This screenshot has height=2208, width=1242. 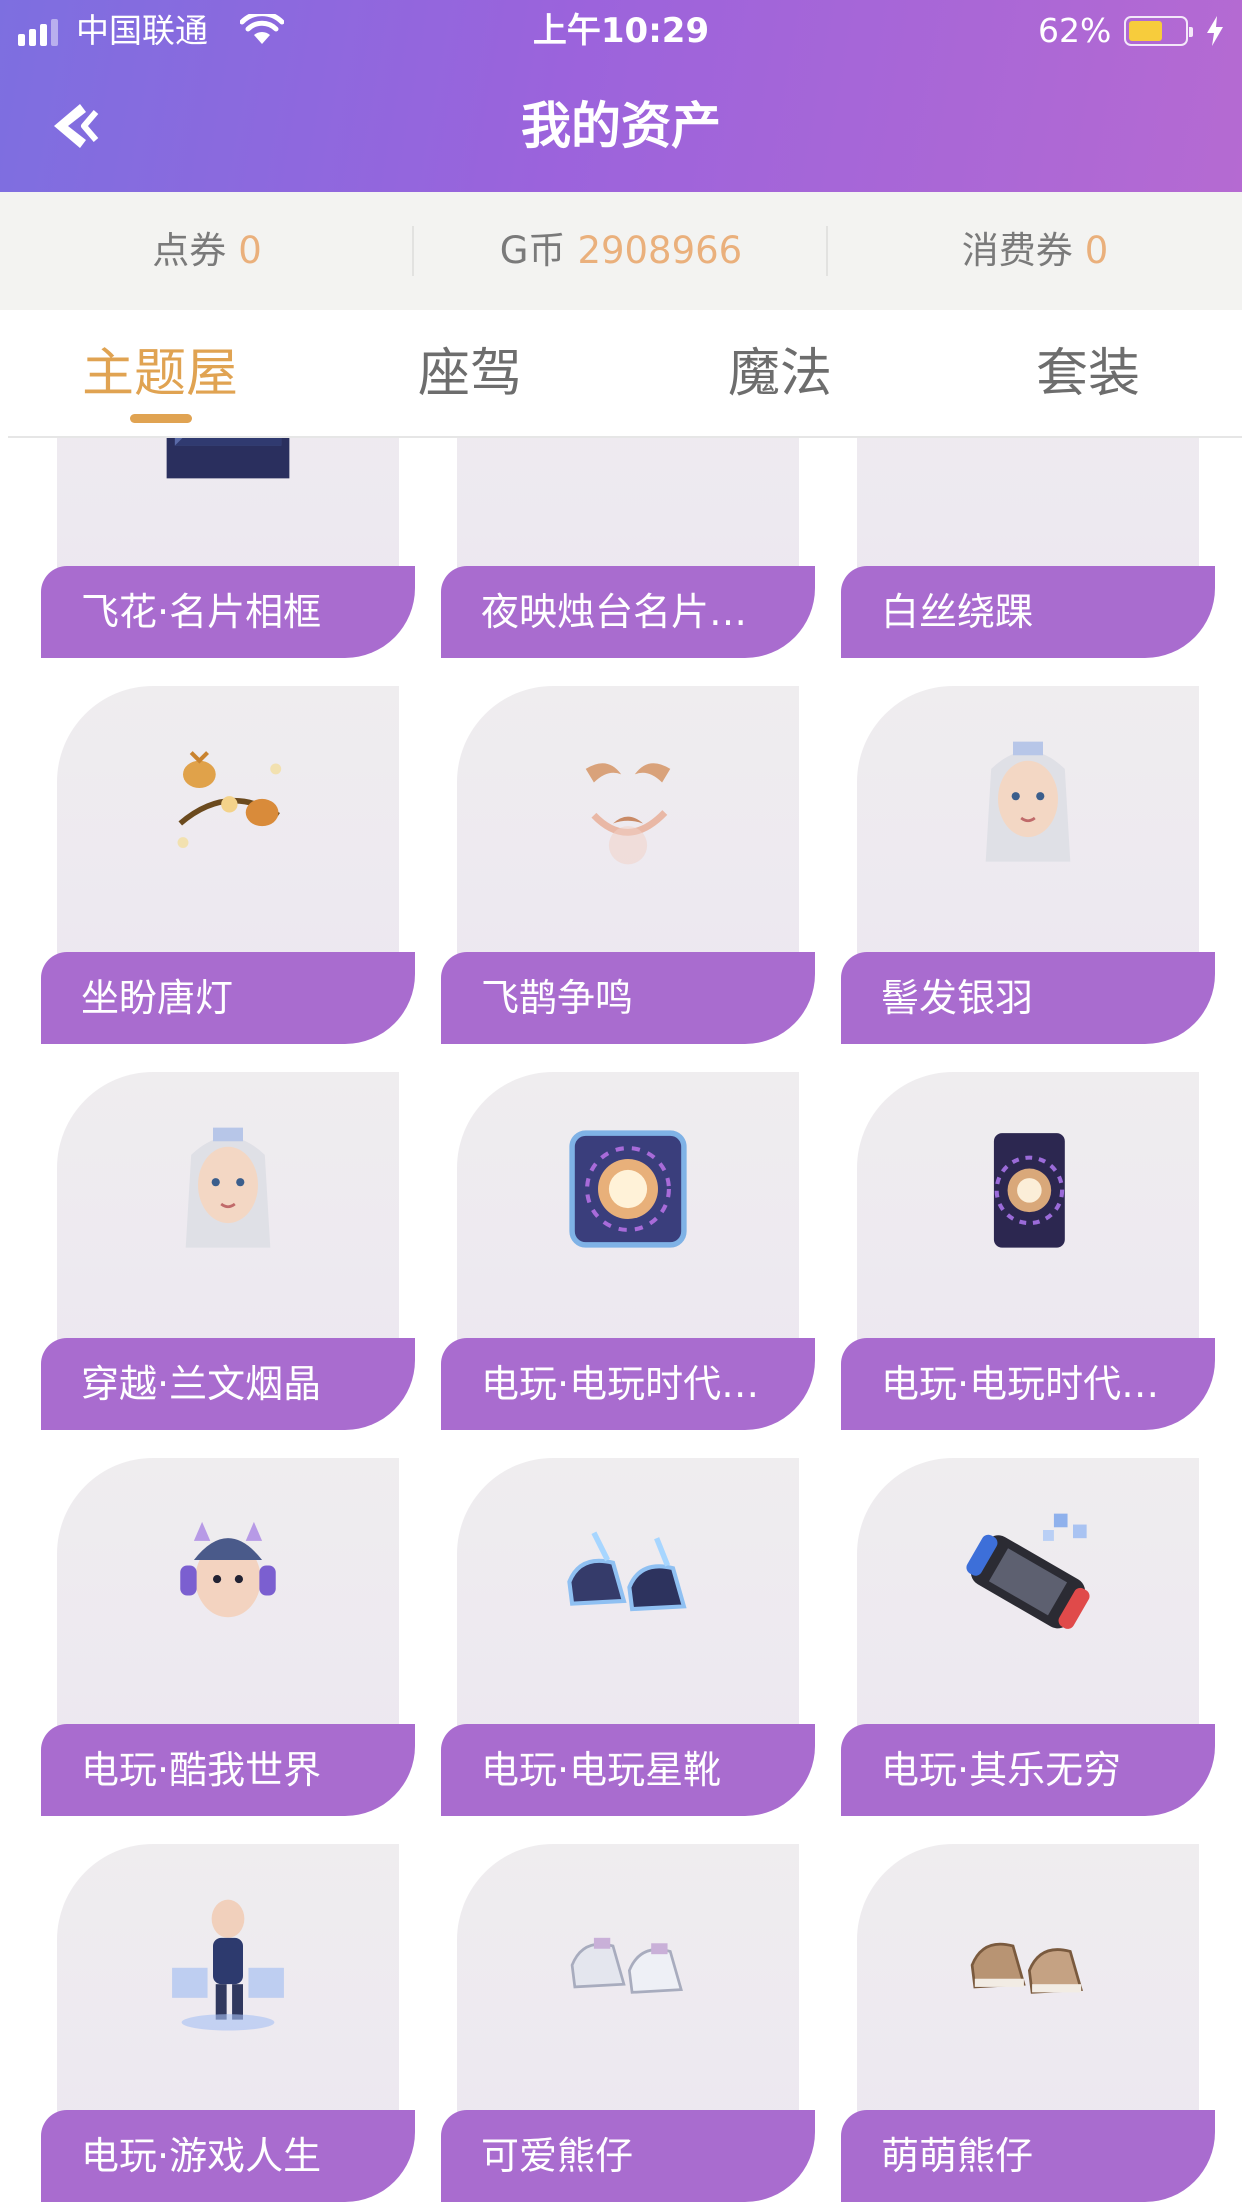 I want to click on battery-fill, so click(x=1146, y=31).